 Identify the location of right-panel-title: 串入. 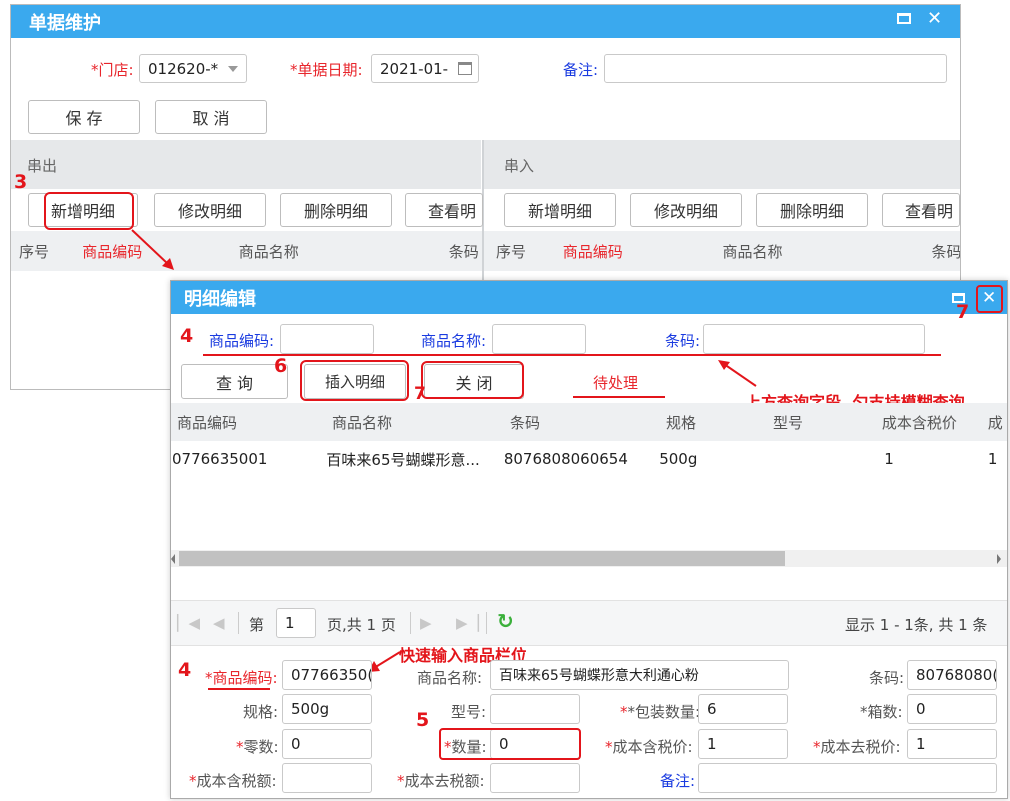
(519, 166).